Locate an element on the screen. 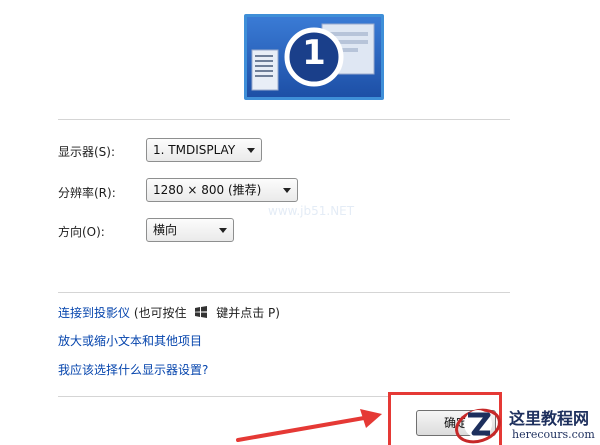 This screenshot has height=445, width=600. annotation-arrow-icon is located at coordinates (309, 425).